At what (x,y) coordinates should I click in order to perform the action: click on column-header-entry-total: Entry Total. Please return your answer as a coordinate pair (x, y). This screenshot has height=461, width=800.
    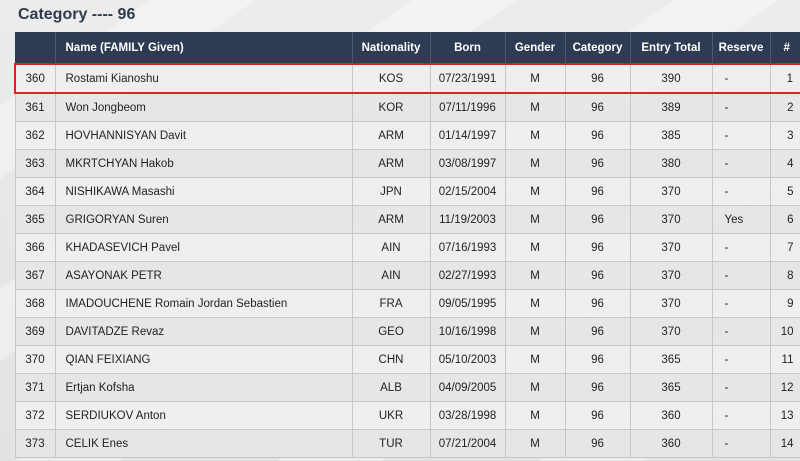
    Looking at the image, I should click on (670, 48).